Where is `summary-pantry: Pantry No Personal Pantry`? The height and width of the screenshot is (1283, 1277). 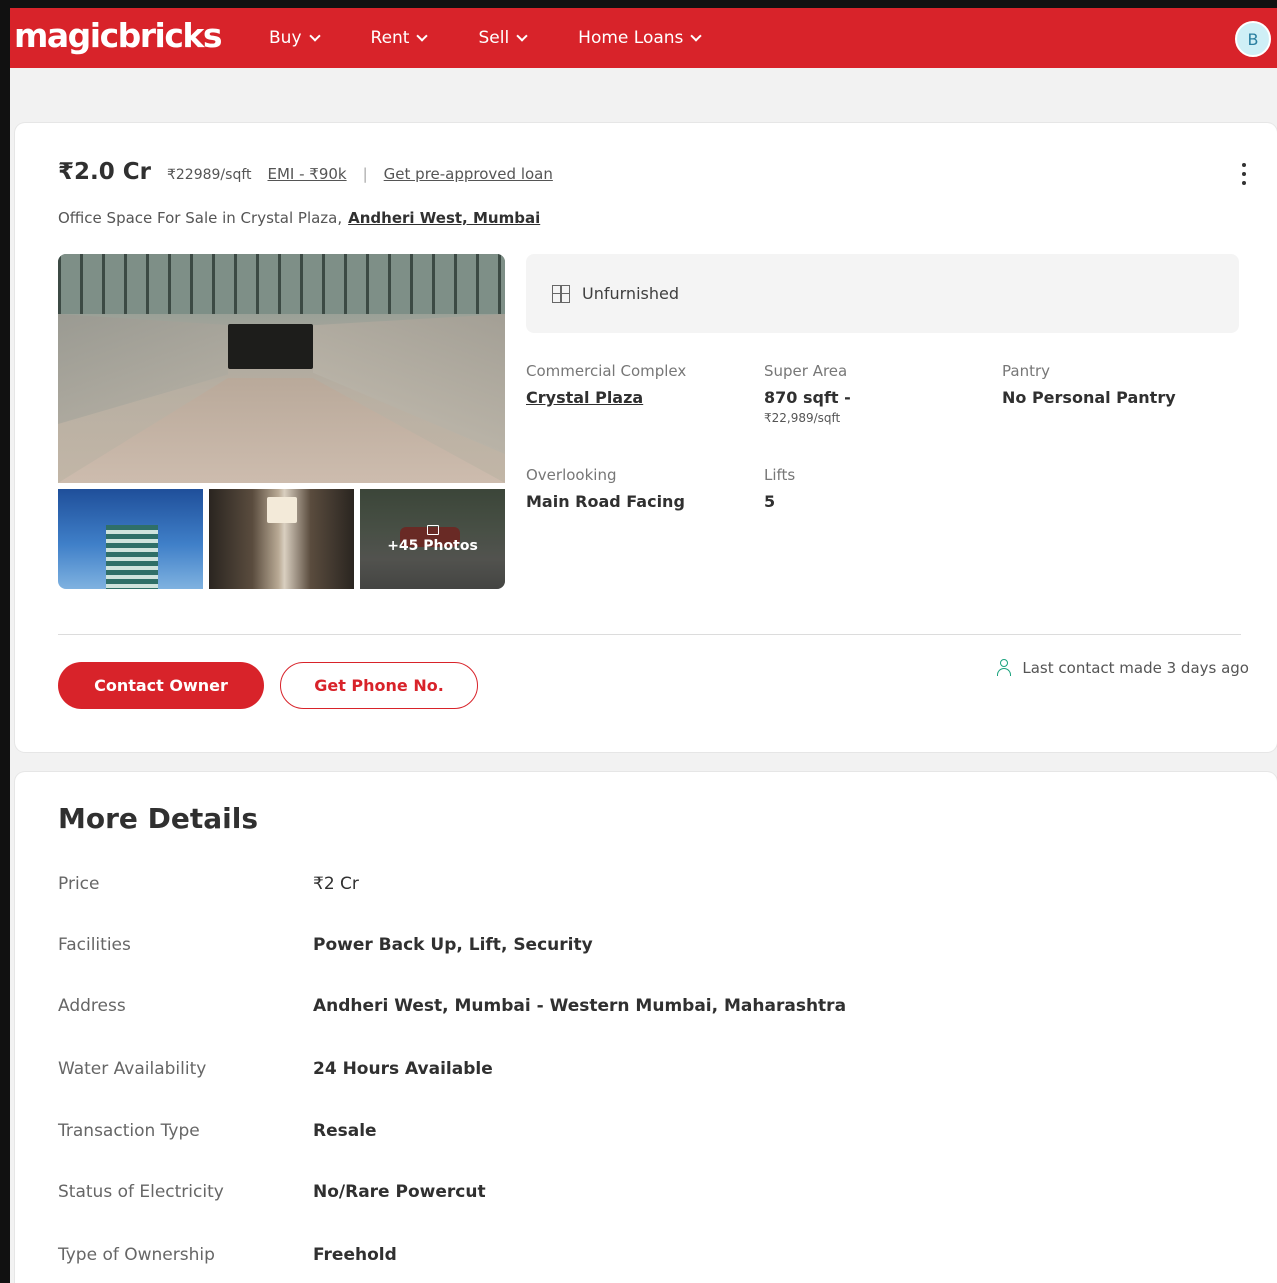 summary-pantry: Pantry No Personal Pantry is located at coordinates (1089, 384).